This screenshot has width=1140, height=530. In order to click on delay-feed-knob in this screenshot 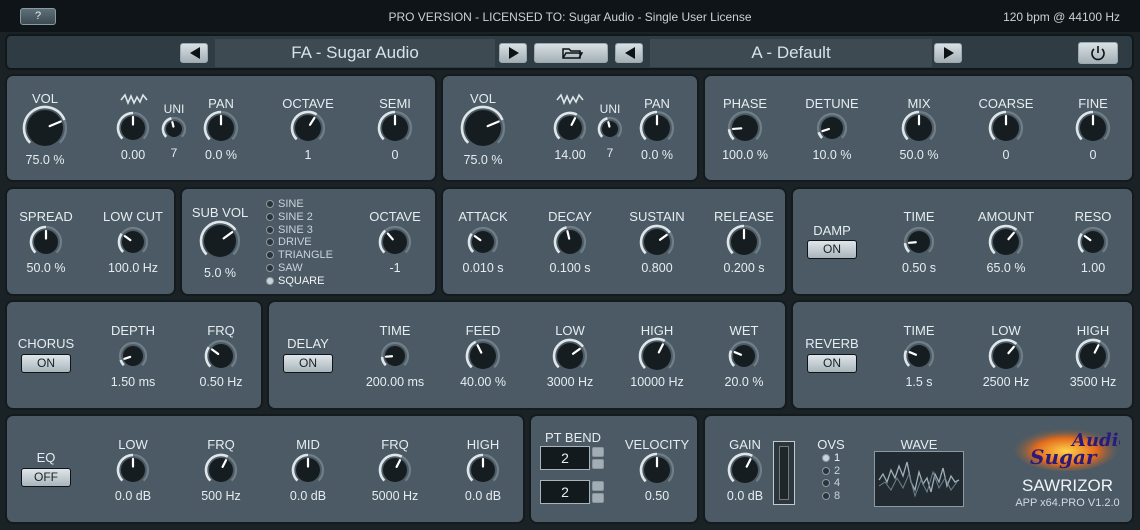, I will do `click(483, 356)`.